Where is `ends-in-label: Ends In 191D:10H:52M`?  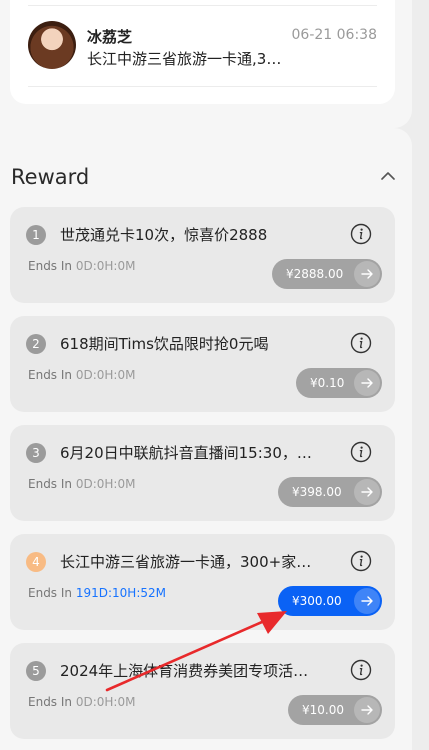 ends-in-label: Ends In 191D:10H:52M is located at coordinates (97, 593).